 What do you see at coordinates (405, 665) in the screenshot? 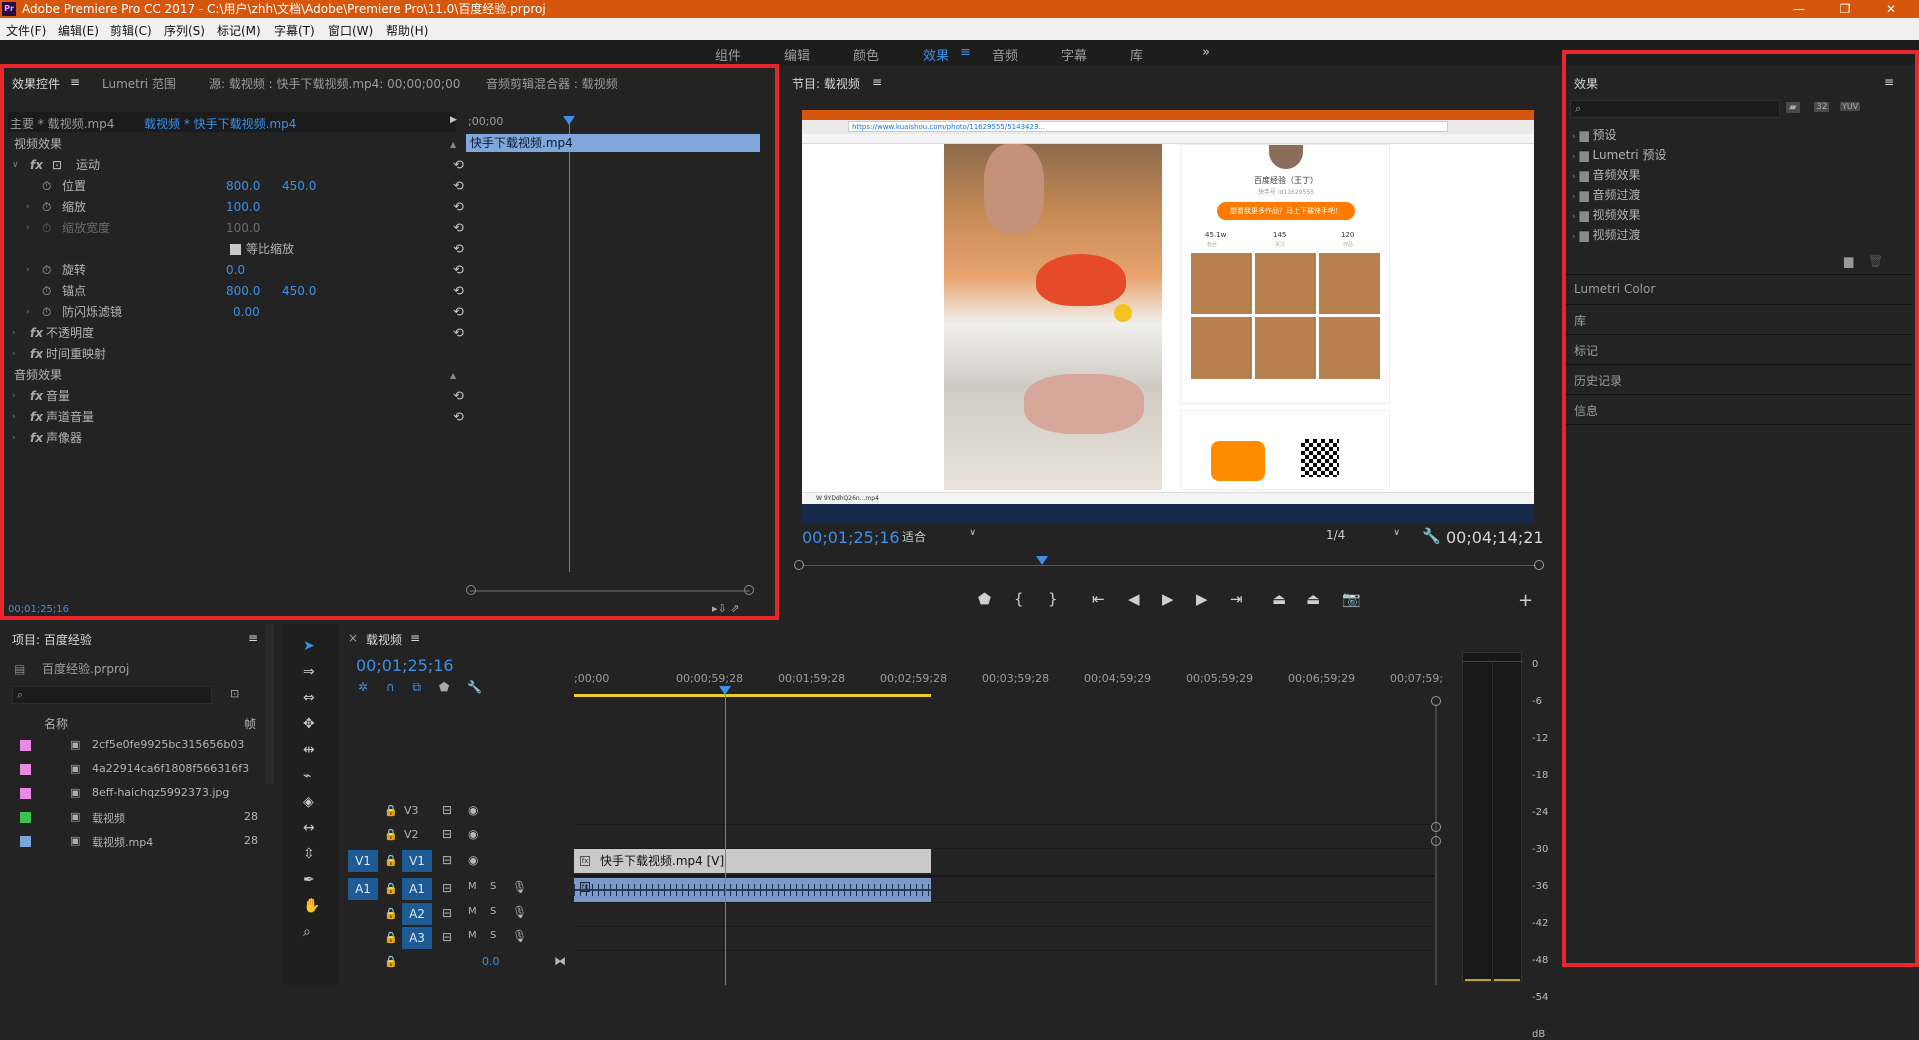
I see `timeline-timecode: 00;01;25;16` at bounding box center [405, 665].